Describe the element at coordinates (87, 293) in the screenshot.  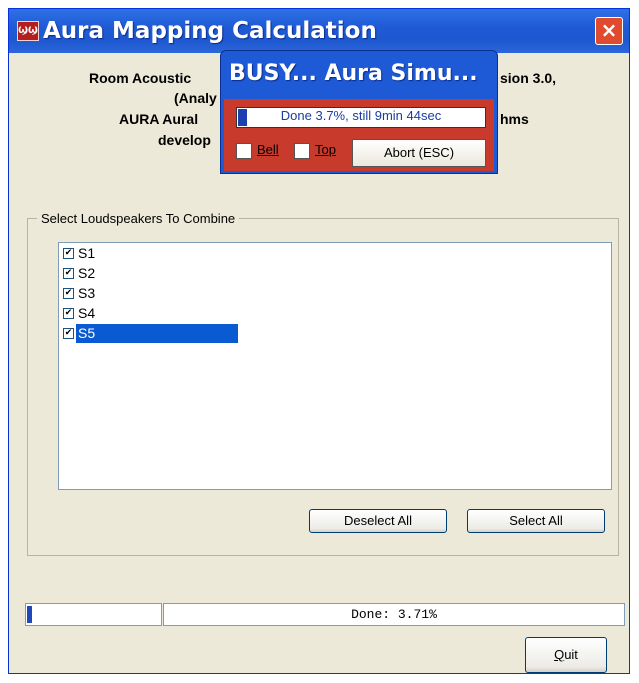
I see `item-label: S3` at that location.